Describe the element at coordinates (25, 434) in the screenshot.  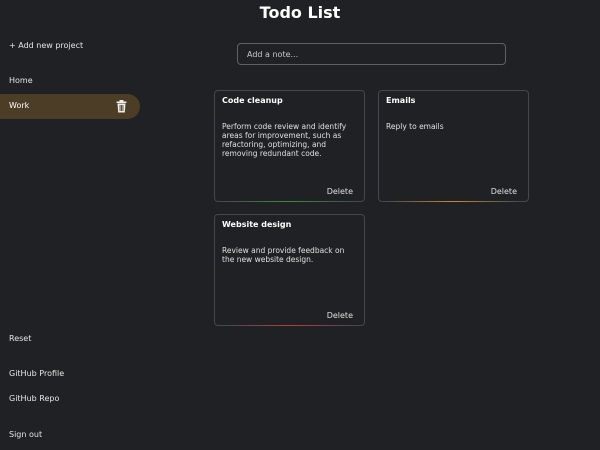
I see `sign-out-button: Sign out` at that location.